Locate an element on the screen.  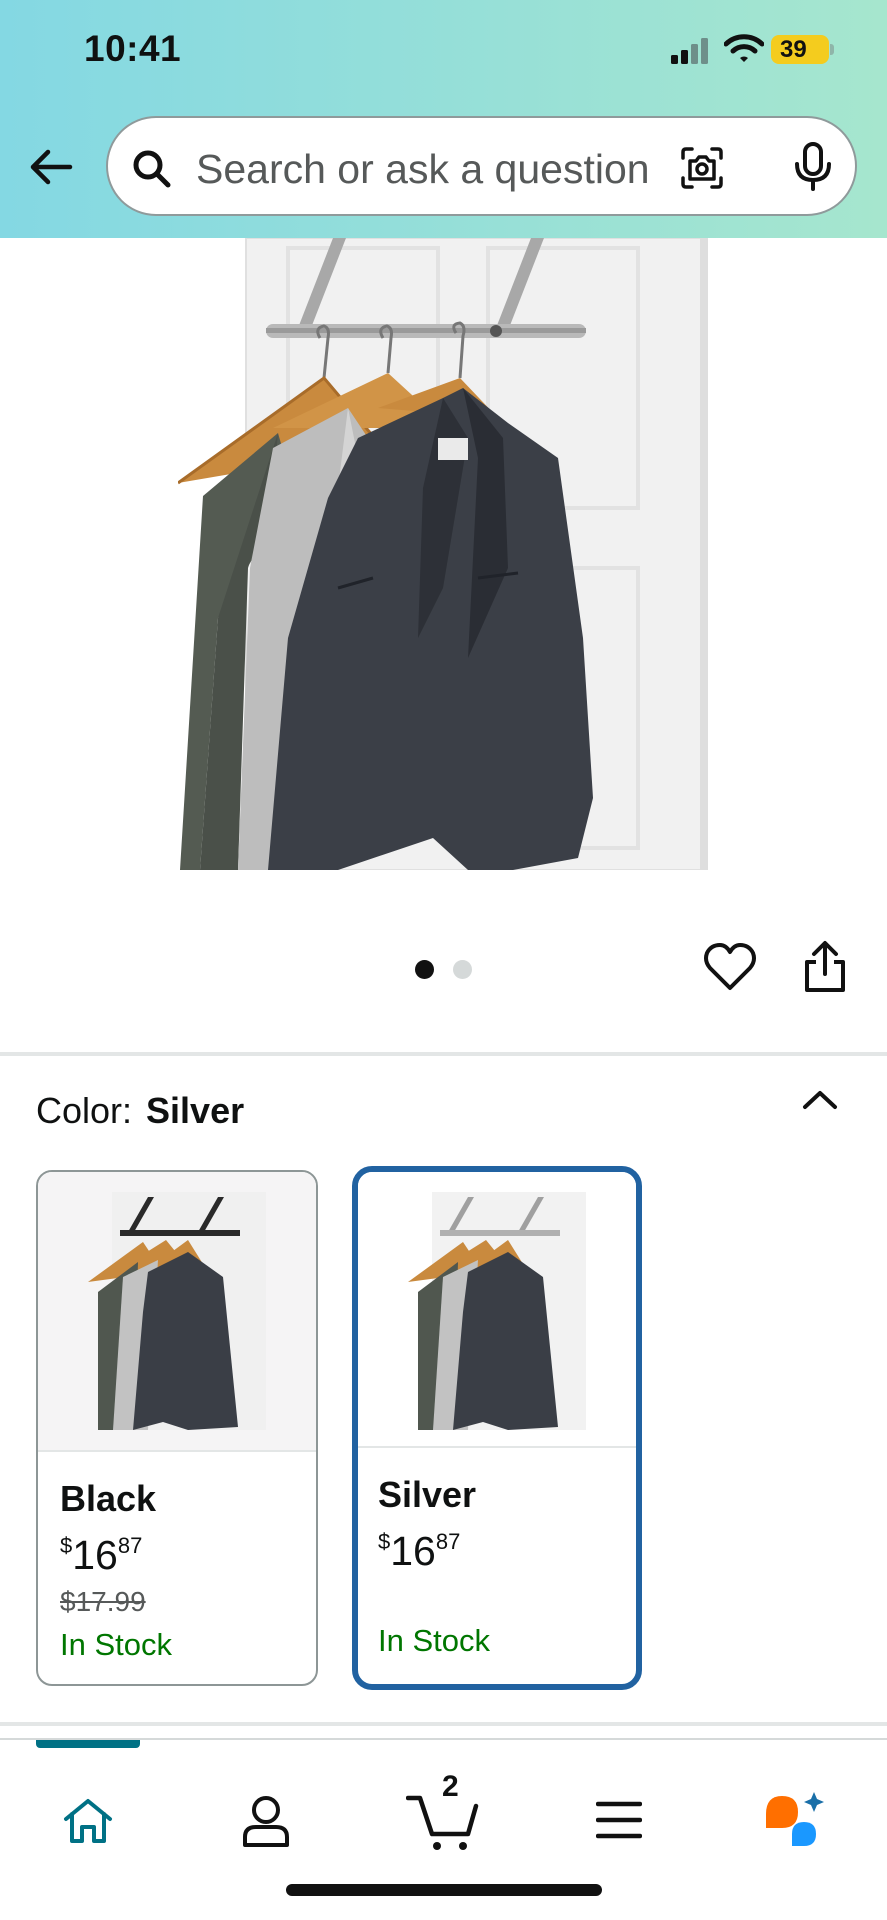
rufus-icon is located at coordinates (794, 1822).